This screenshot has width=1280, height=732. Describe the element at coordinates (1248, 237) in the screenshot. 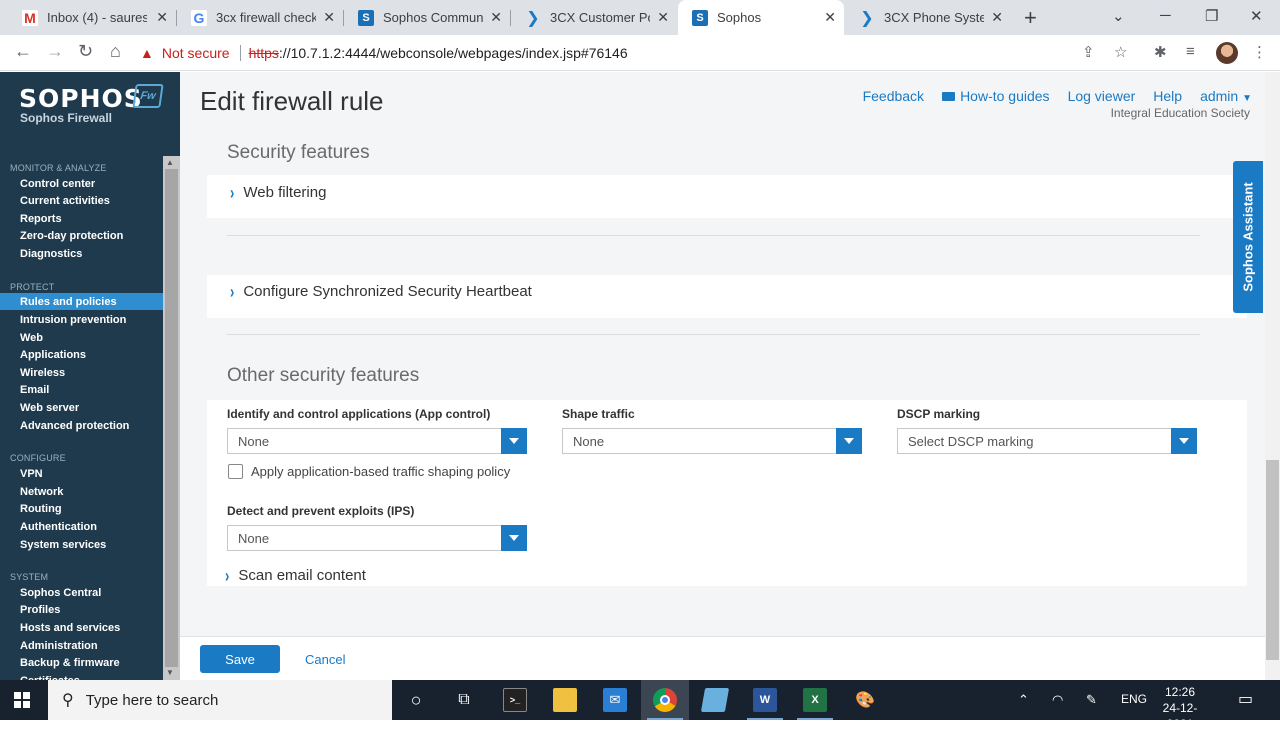

I see `sophos-assistant-tab: Sophos Assistant` at that location.